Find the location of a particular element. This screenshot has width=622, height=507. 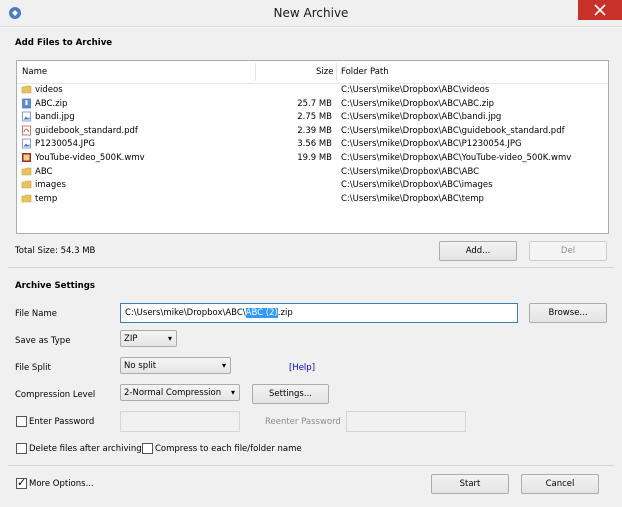

folder-path-cell: C:\Users\mike\Dropbox\ABC\temp is located at coordinates (412, 198).